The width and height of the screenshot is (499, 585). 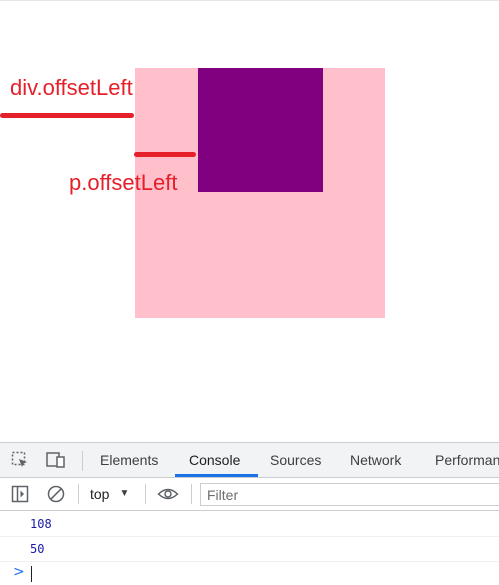 What do you see at coordinates (168, 494) in the screenshot?
I see `live-expression-icon` at bounding box center [168, 494].